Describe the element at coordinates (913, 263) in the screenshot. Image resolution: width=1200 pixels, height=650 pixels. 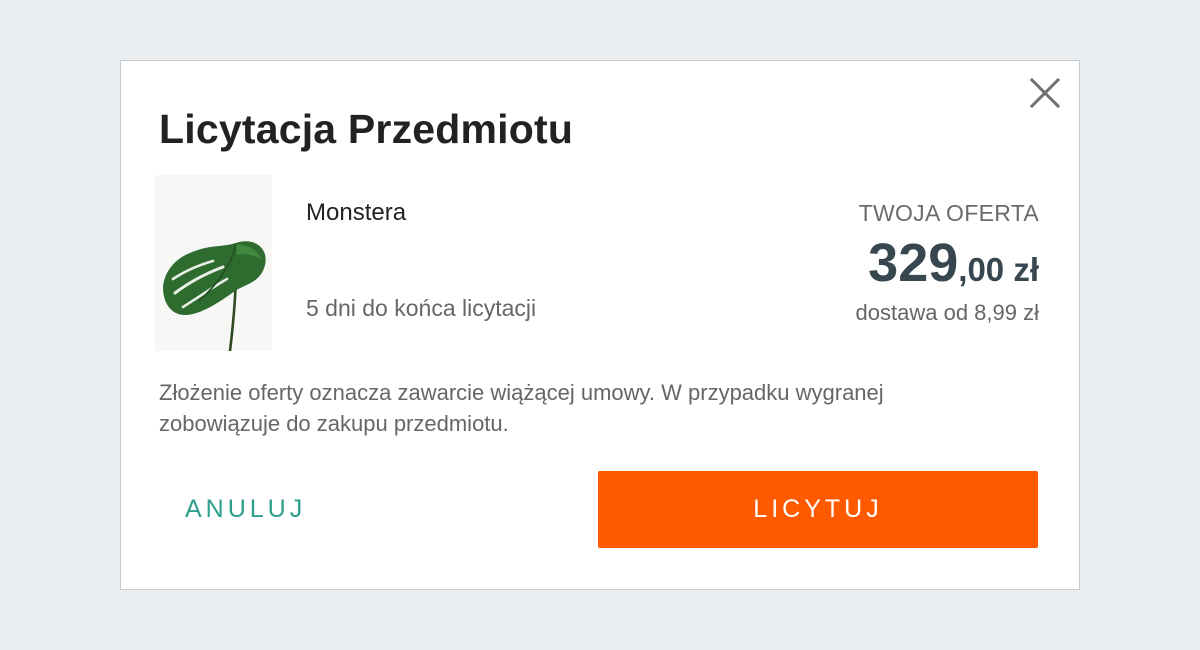
I see `price-integer: 329` at that location.